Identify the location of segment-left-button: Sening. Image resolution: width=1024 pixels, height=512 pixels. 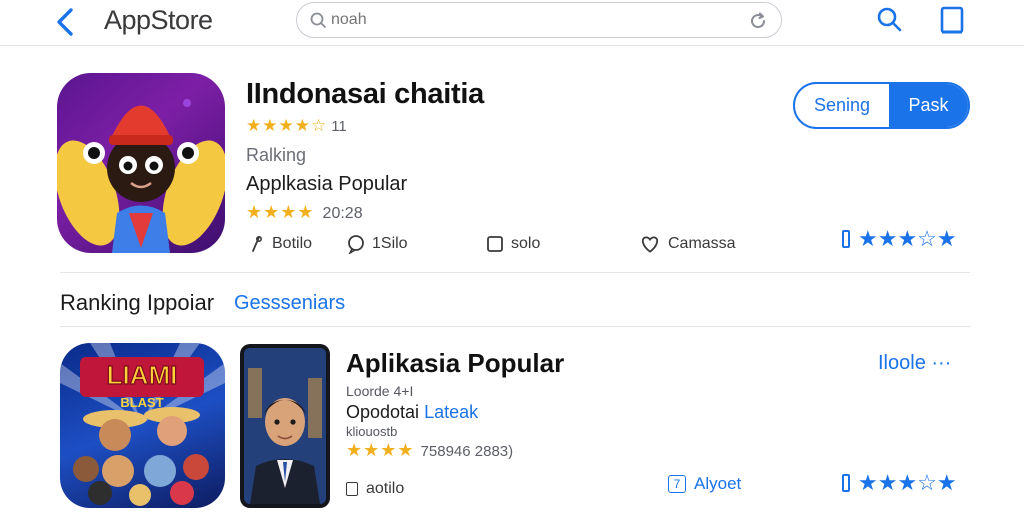
(842, 105).